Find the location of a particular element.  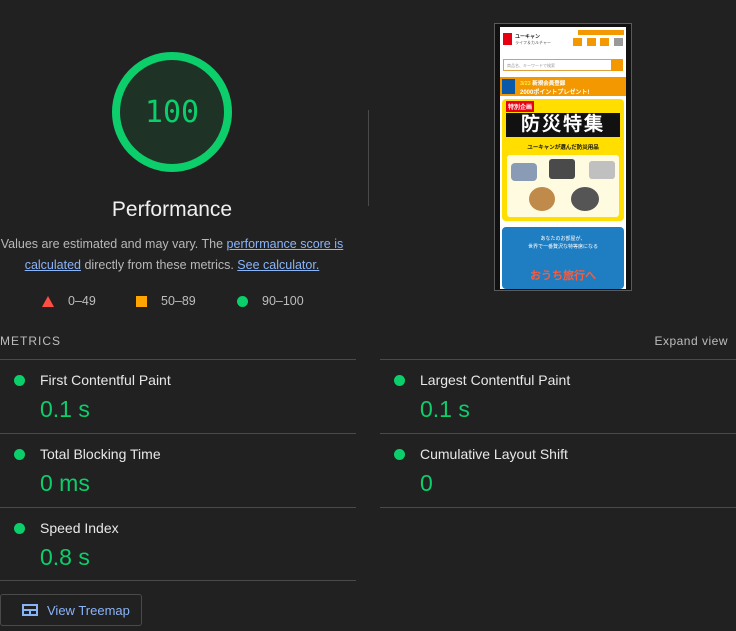

score-legend: 0–49 50–89 90–100 is located at coordinates (173, 301).